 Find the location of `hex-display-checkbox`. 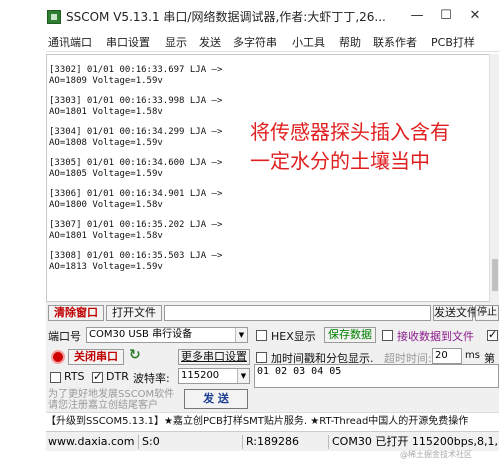

hex-display-checkbox is located at coordinates (261, 335).